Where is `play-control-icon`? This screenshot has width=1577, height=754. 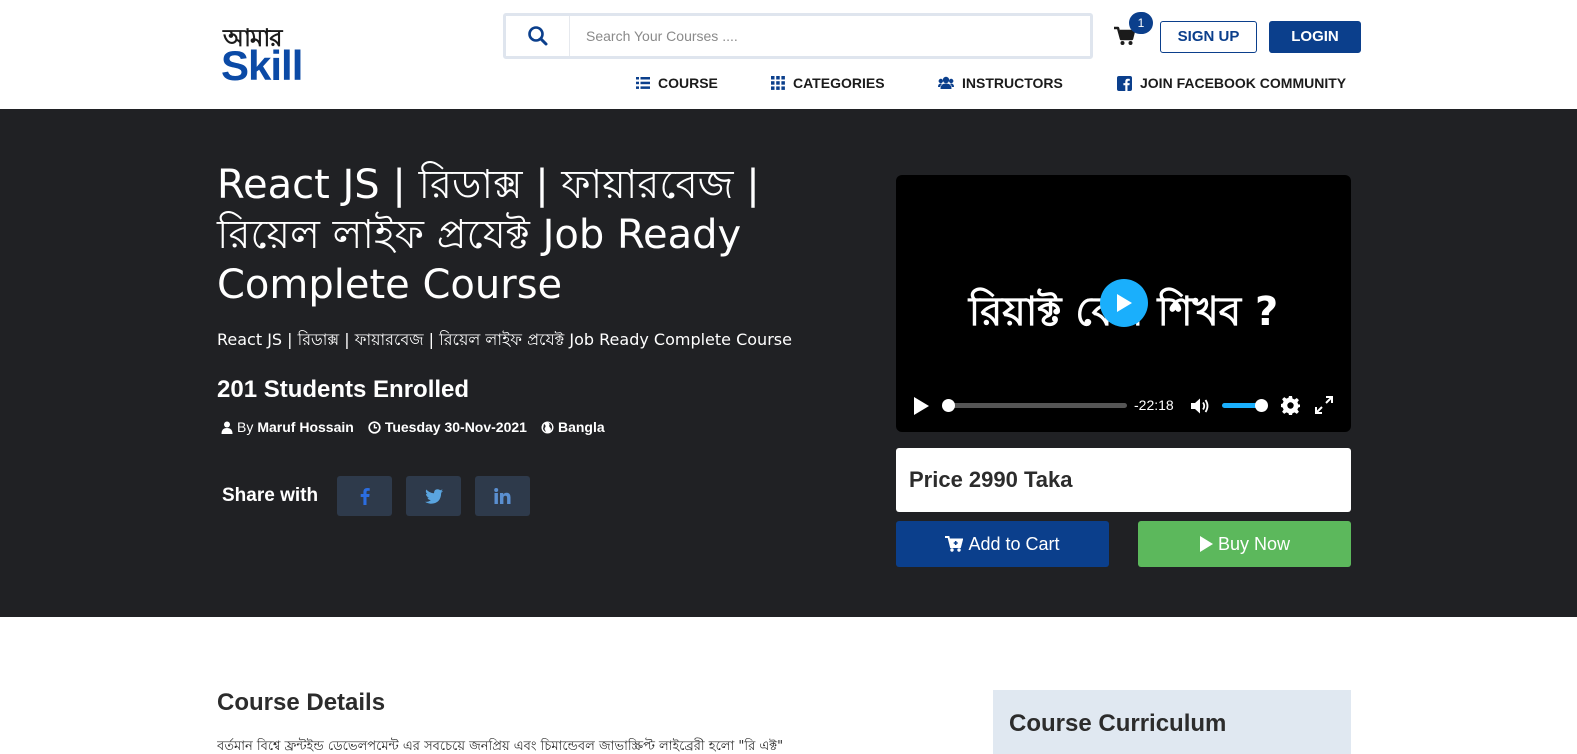 play-control-icon is located at coordinates (921, 406).